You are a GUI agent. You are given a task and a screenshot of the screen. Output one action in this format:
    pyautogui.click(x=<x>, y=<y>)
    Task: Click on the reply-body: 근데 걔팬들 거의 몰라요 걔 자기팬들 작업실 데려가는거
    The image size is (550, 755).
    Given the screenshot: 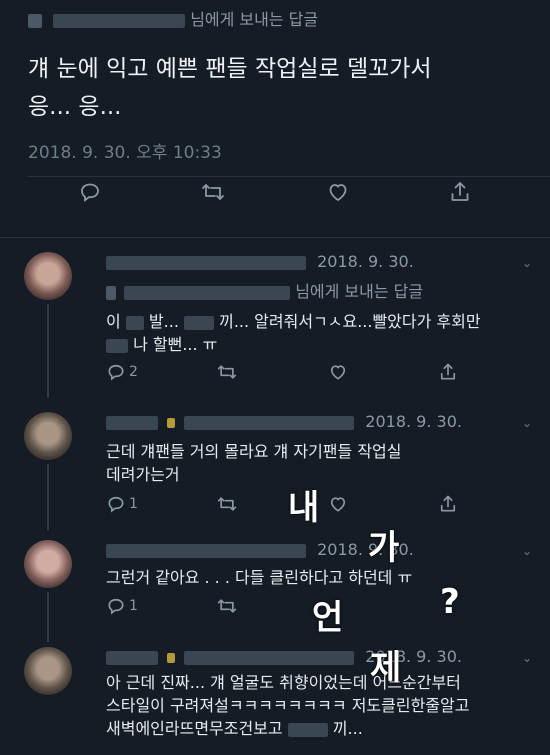 What is the action you would take?
    pyautogui.click(x=253, y=463)
    